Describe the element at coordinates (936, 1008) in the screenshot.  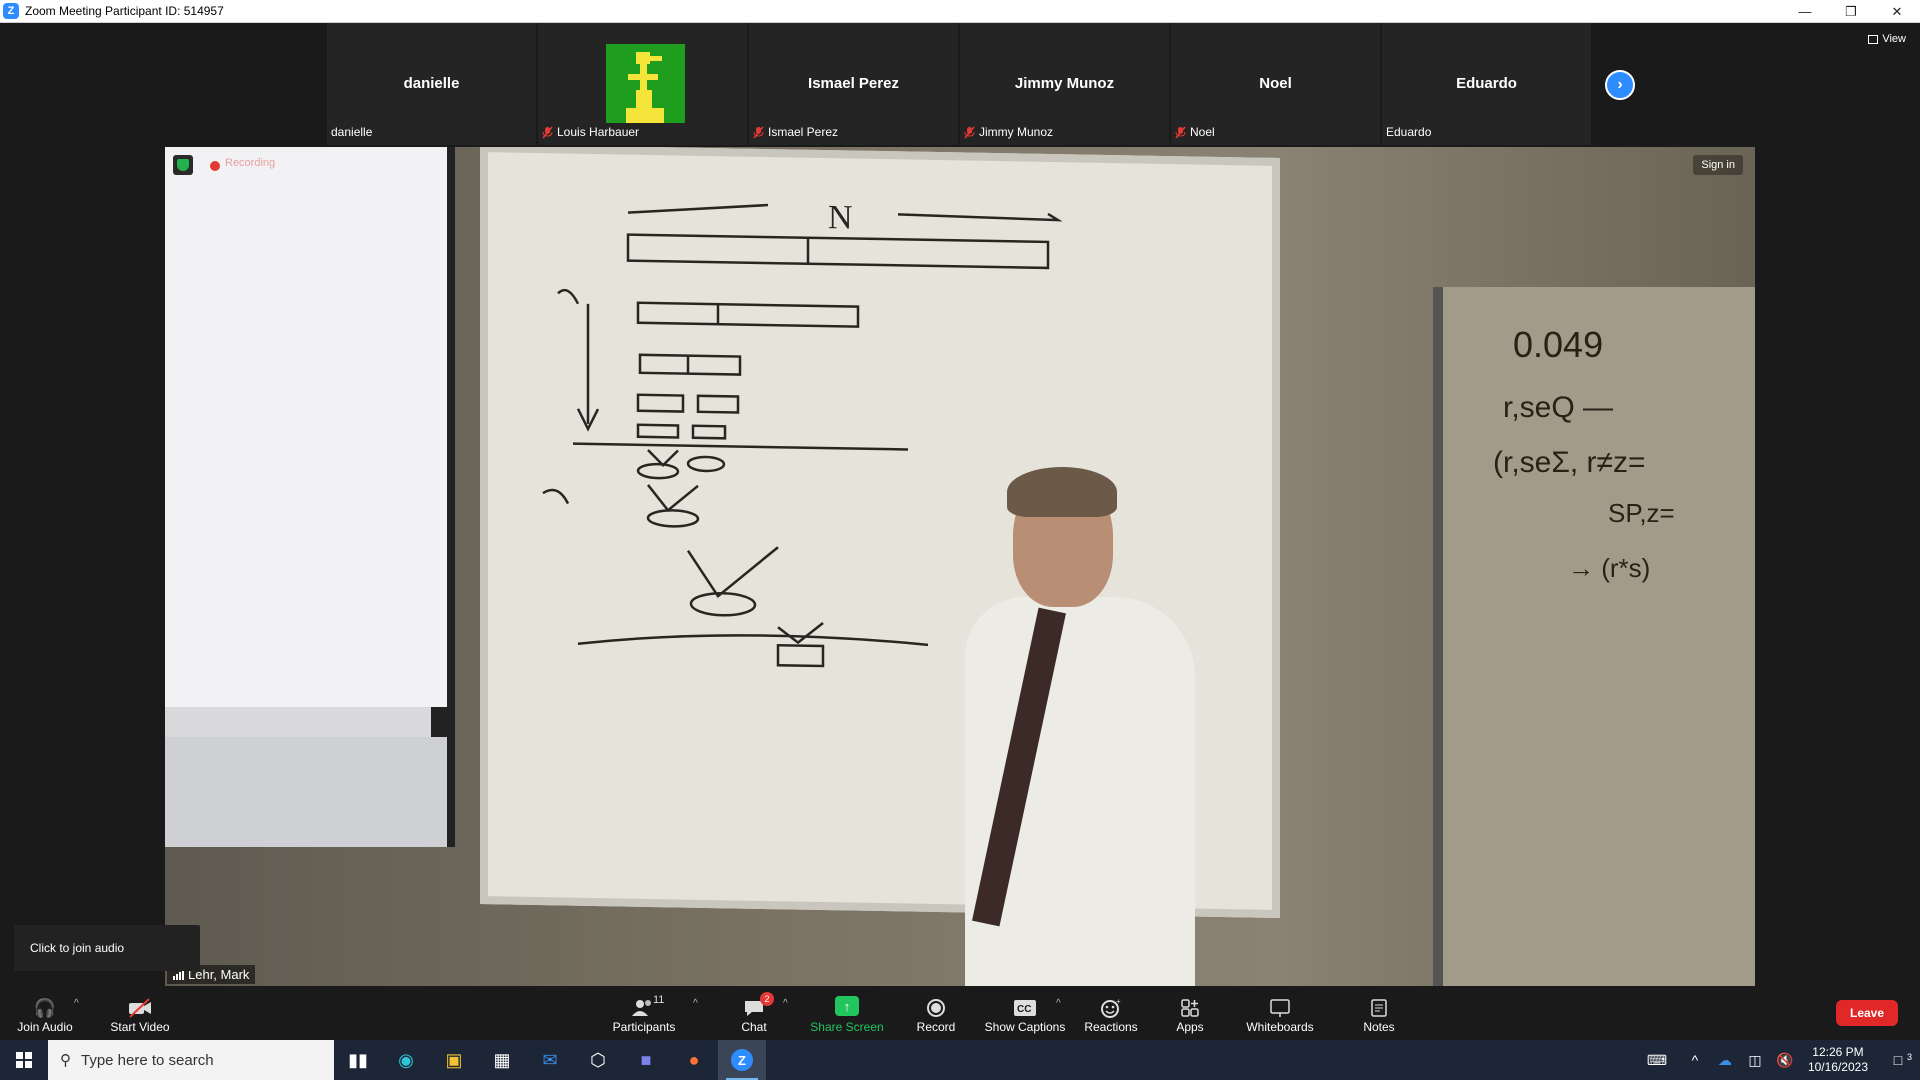
I see `record-icon` at that location.